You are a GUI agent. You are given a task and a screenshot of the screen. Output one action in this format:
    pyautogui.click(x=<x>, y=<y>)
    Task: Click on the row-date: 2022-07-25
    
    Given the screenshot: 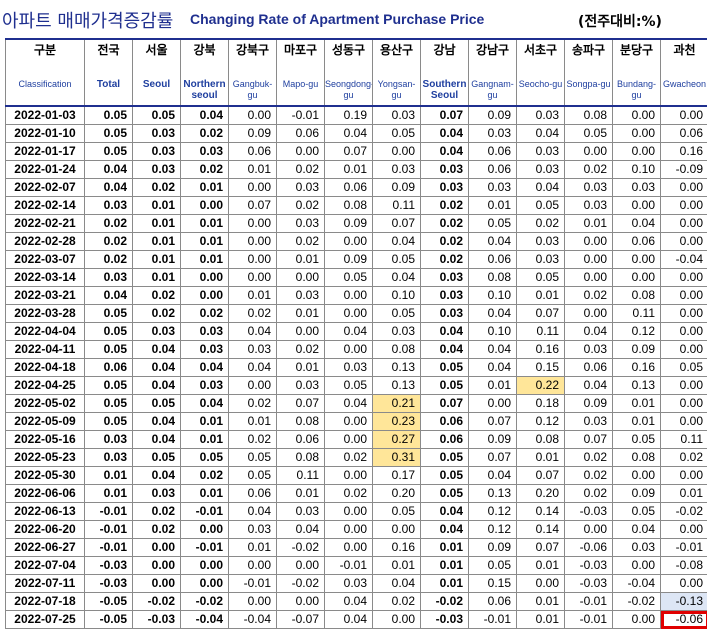 What is the action you would take?
    pyautogui.click(x=45, y=619)
    